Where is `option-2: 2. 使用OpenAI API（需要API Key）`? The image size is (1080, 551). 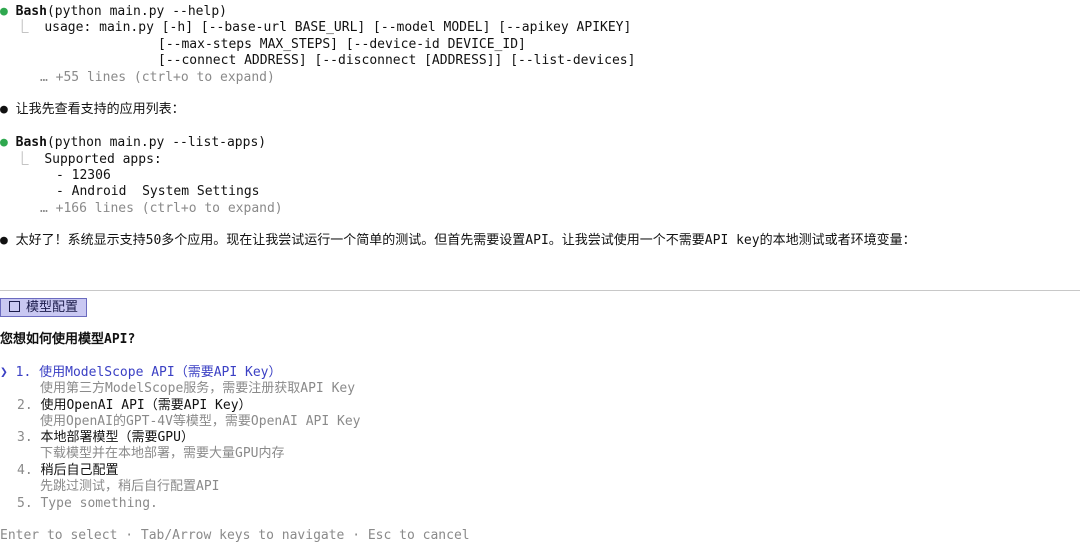
option-2: 2. 使用OpenAI API（需要API Key） is located at coordinates (134, 406).